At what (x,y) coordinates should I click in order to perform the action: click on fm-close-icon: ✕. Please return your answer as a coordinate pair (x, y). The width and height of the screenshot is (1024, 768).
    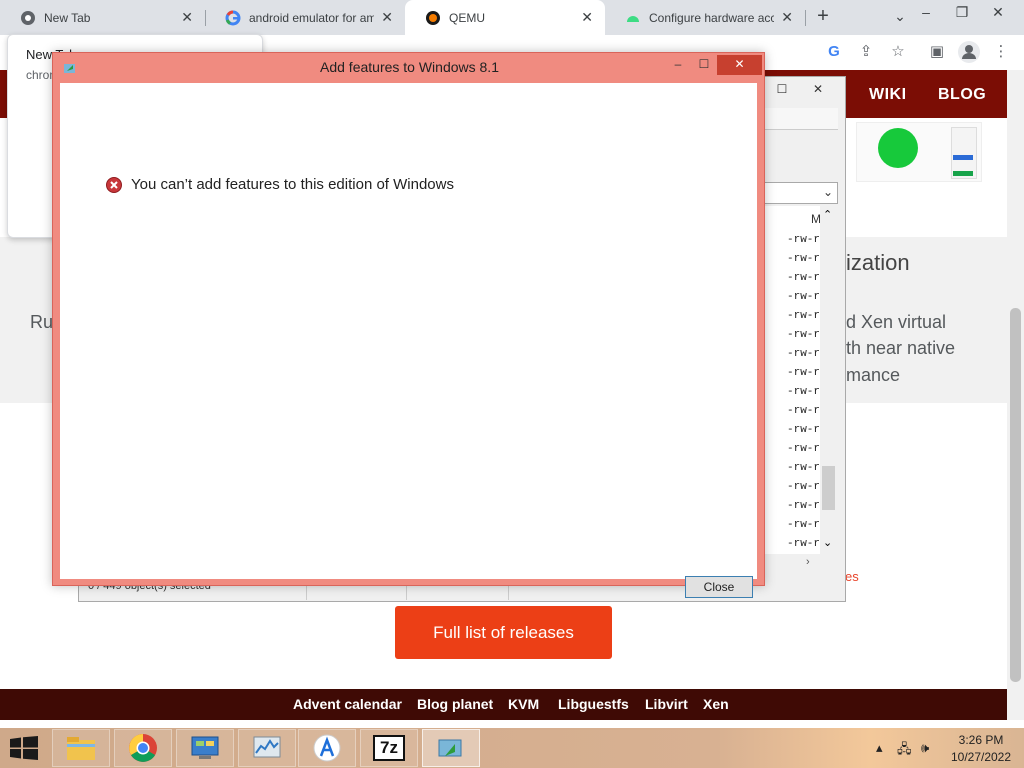
    Looking at the image, I should click on (818, 89).